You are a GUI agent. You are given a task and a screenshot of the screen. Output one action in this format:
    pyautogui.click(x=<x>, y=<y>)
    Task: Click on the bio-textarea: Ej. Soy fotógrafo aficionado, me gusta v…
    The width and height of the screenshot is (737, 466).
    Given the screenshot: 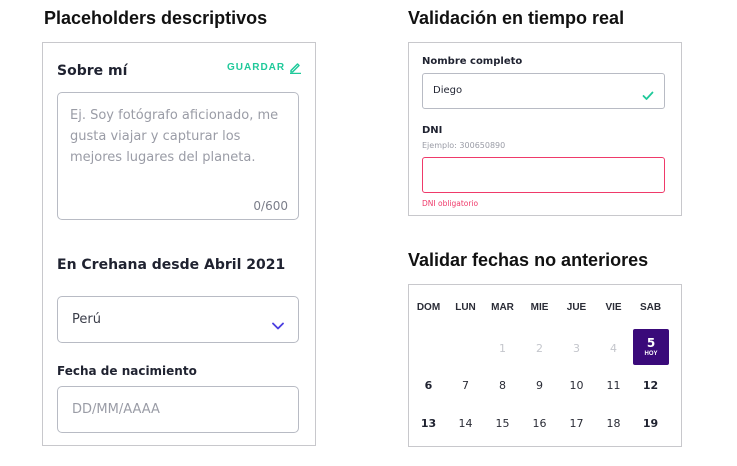 What is the action you would take?
    pyautogui.click(x=178, y=156)
    